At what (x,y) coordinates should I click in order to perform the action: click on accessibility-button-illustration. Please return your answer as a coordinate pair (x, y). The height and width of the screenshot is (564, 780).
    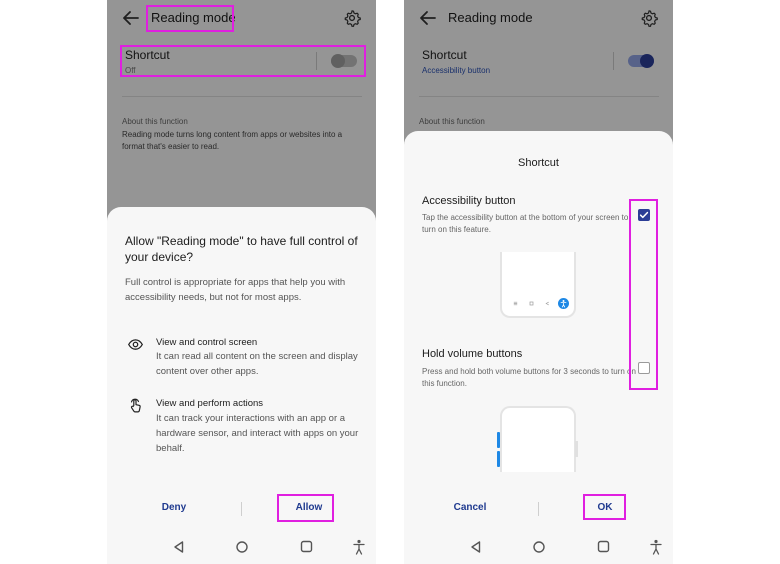
    Looking at the image, I should click on (538, 285).